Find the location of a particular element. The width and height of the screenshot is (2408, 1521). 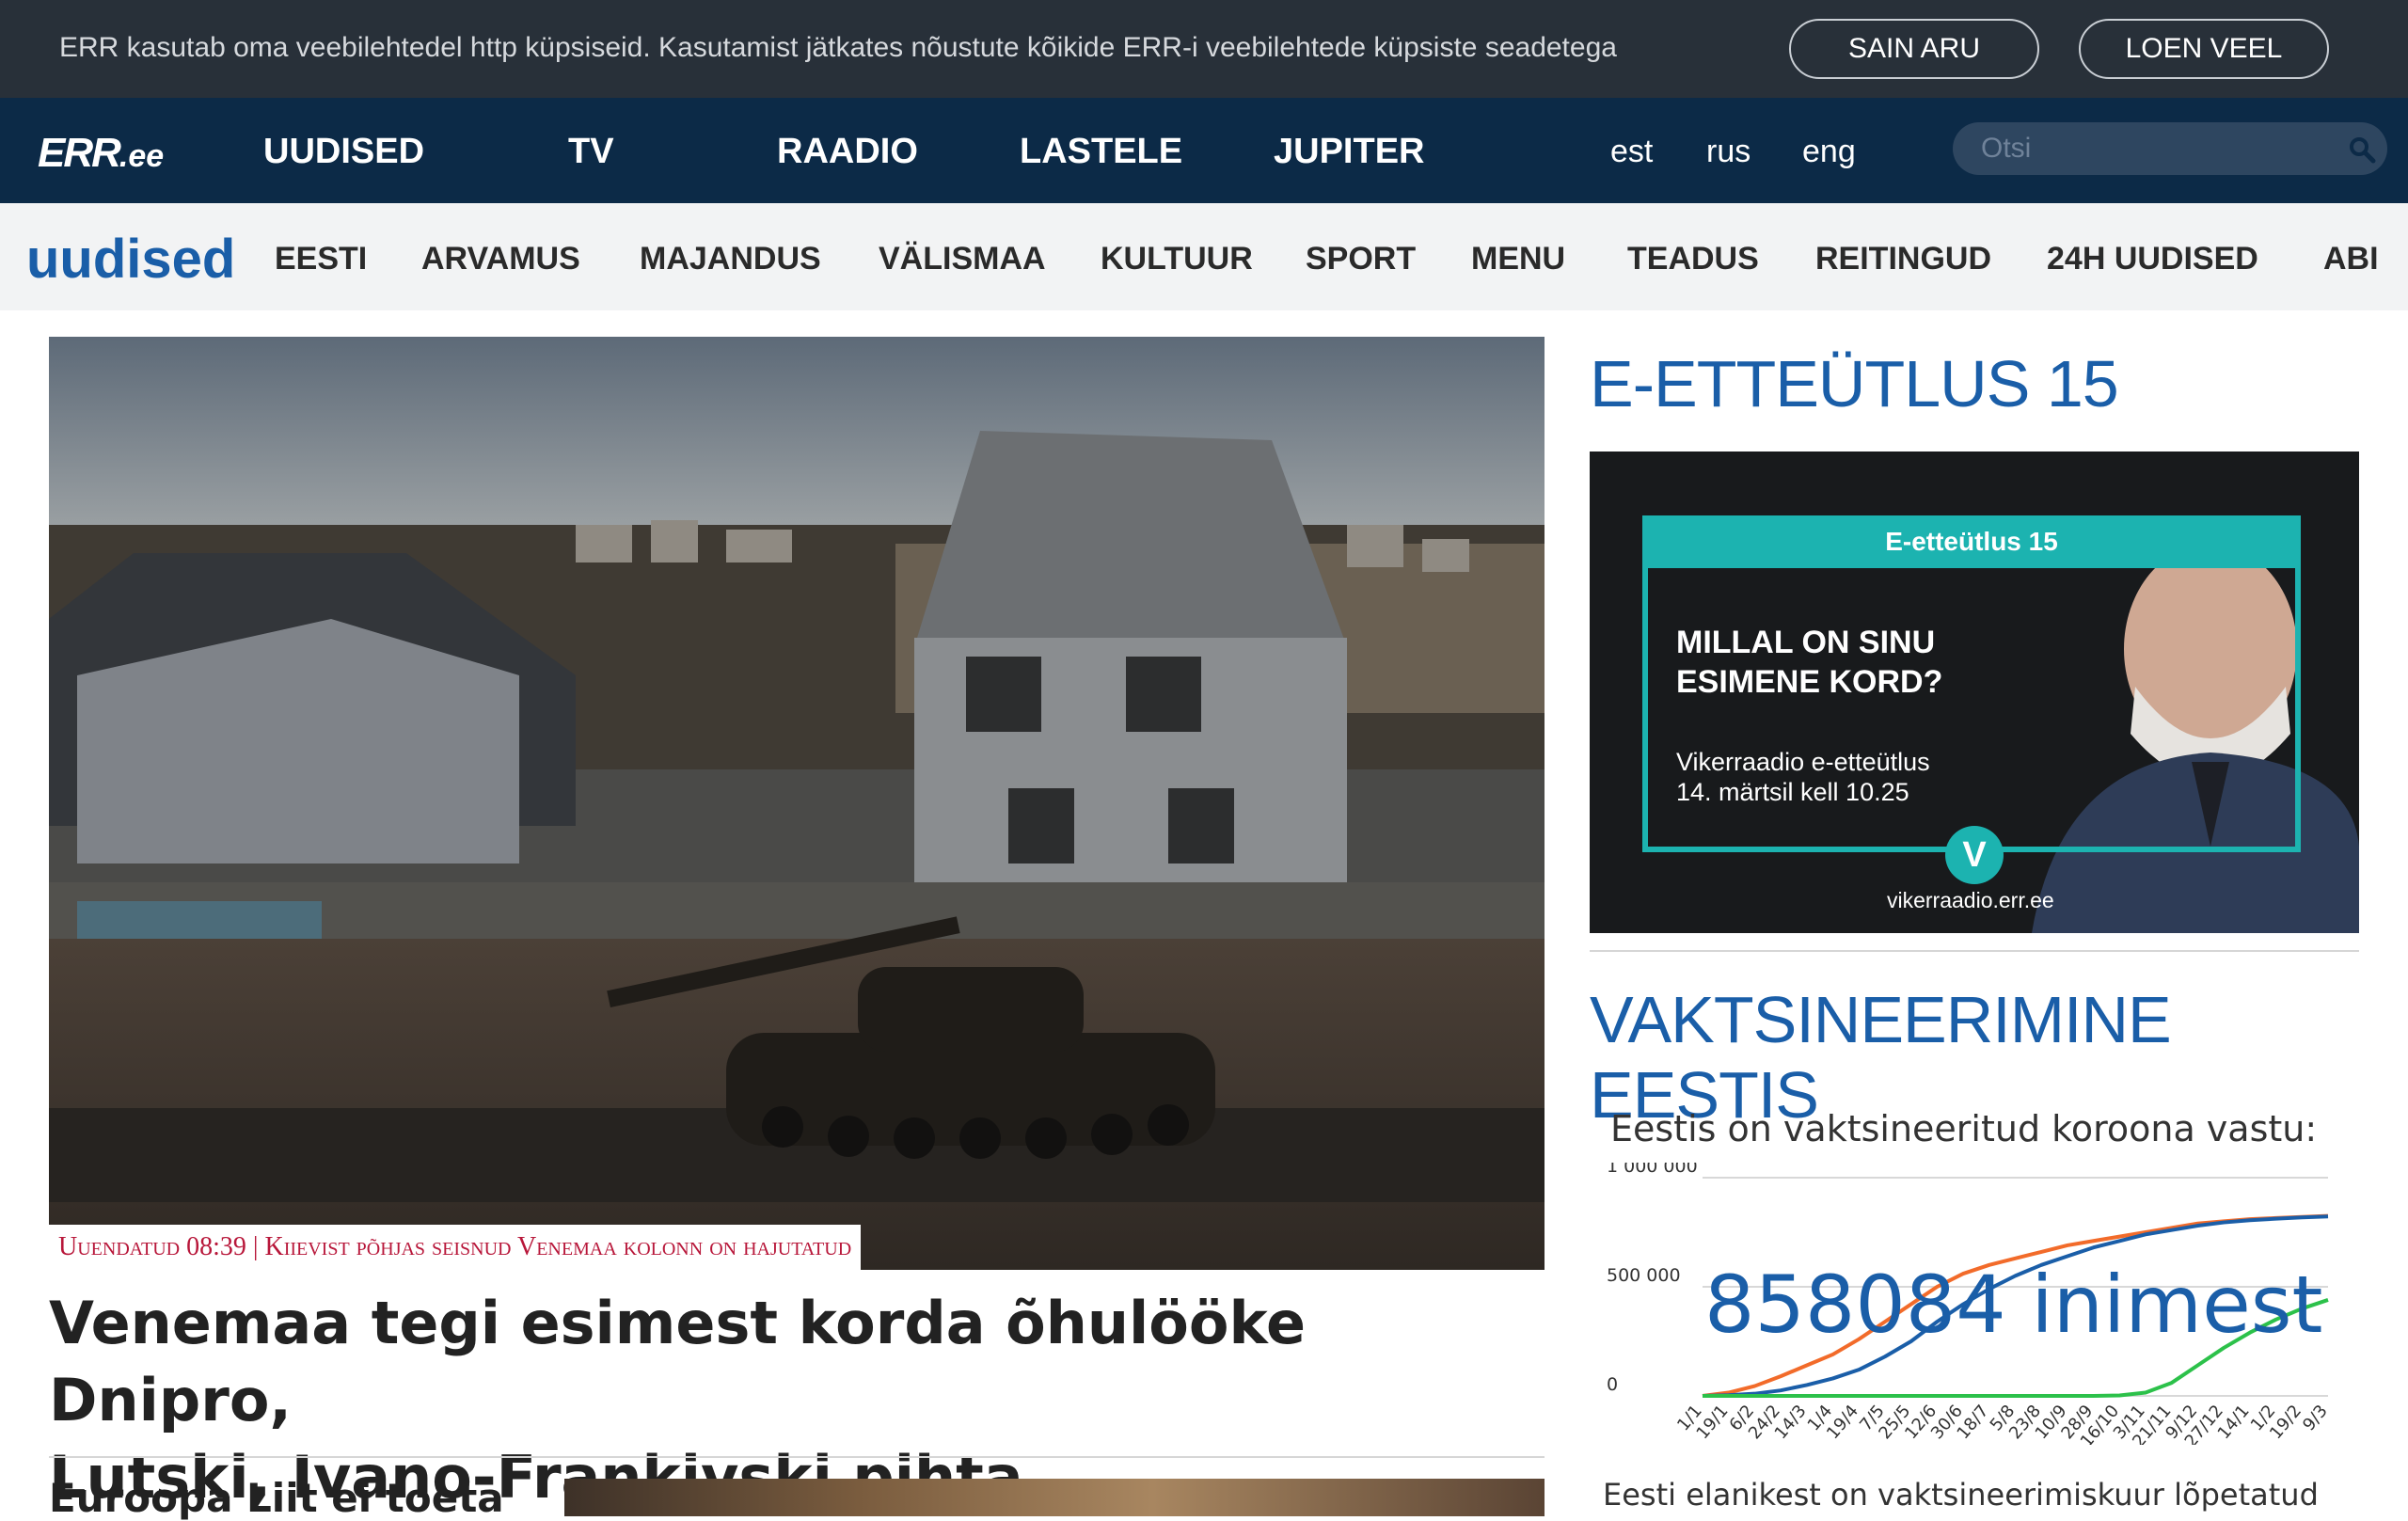

search-icon is located at coordinates (2362, 150).